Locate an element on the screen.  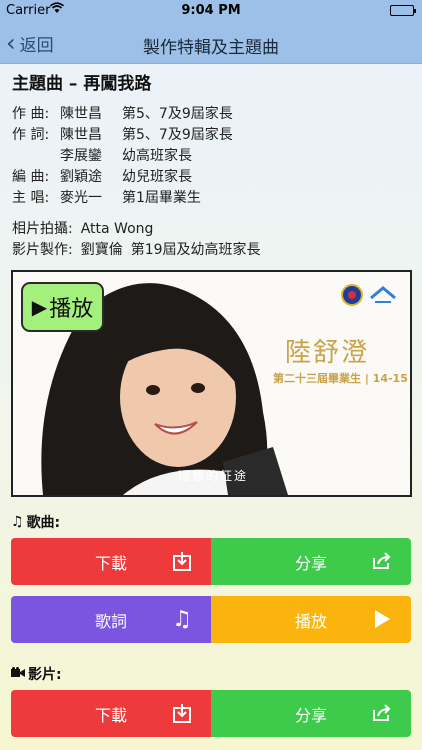
back-button: ‹ 返回 is located at coordinates (30, 43).